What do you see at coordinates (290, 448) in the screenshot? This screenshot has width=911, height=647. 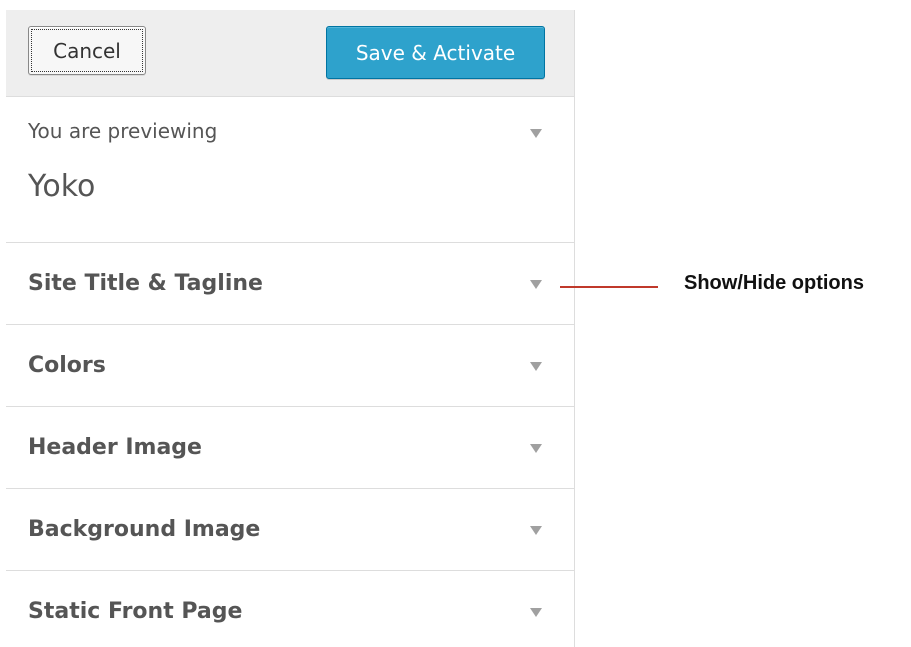 I see `section-header-image: Header Image` at bounding box center [290, 448].